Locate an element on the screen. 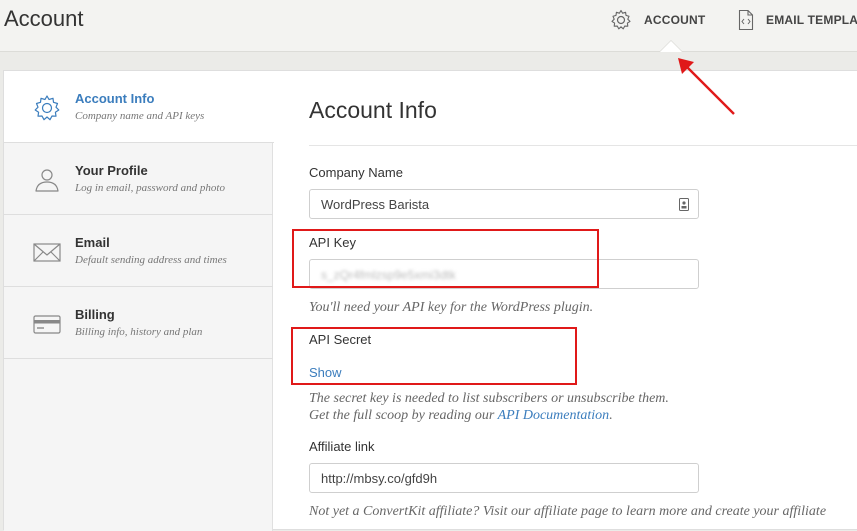 The height and width of the screenshot is (531, 857). top-bar: Account ACCOUNT EMAIL TEMPLA is located at coordinates (428, 26).